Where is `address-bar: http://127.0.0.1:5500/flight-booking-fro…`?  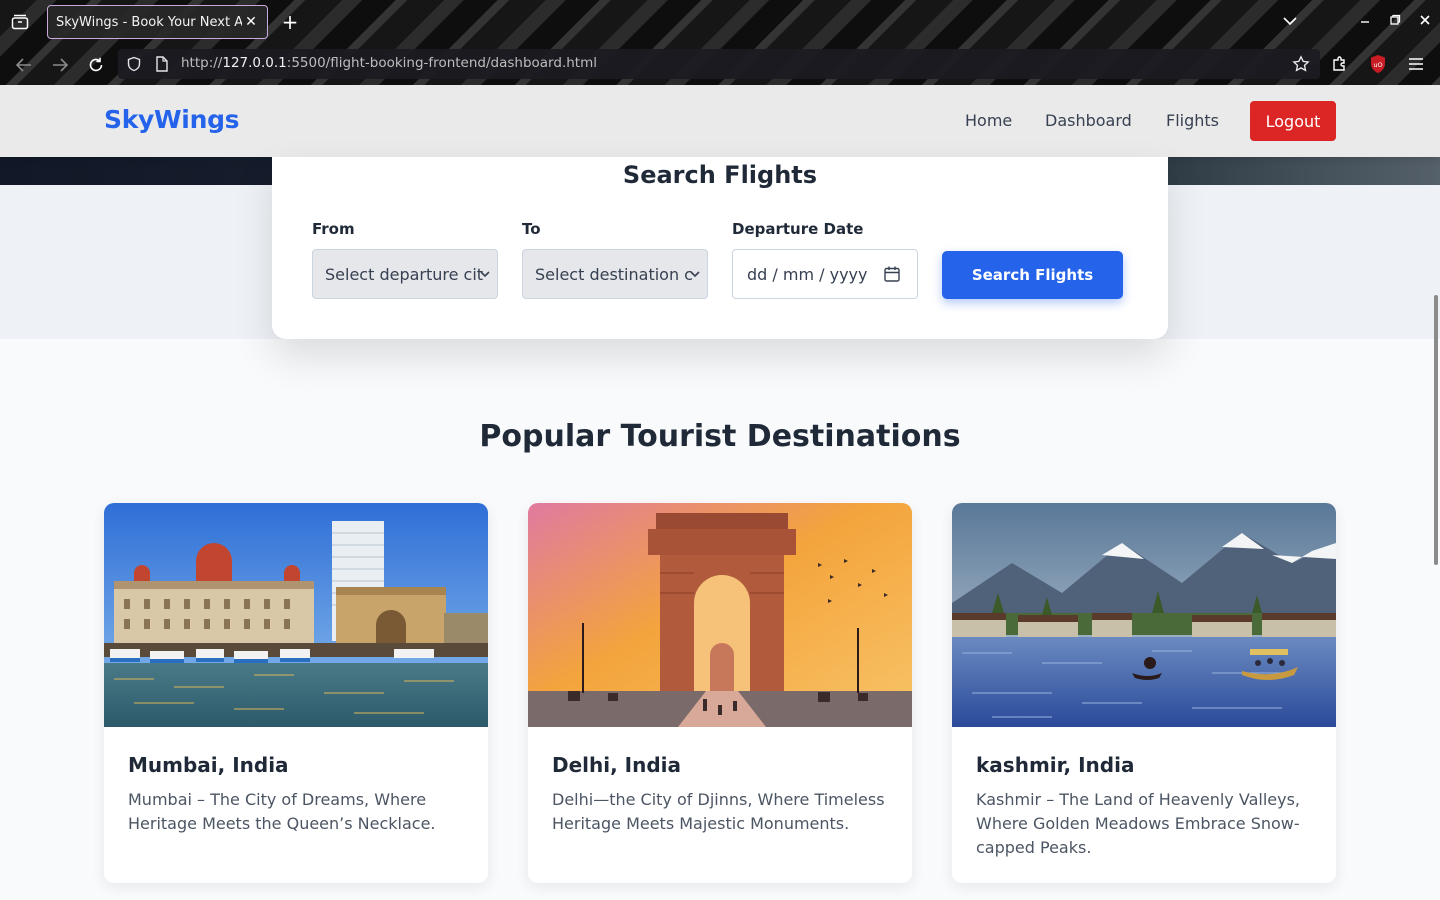 address-bar: http://127.0.0.1:5500/flight-booking-fro… is located at coordinates (719, 64).